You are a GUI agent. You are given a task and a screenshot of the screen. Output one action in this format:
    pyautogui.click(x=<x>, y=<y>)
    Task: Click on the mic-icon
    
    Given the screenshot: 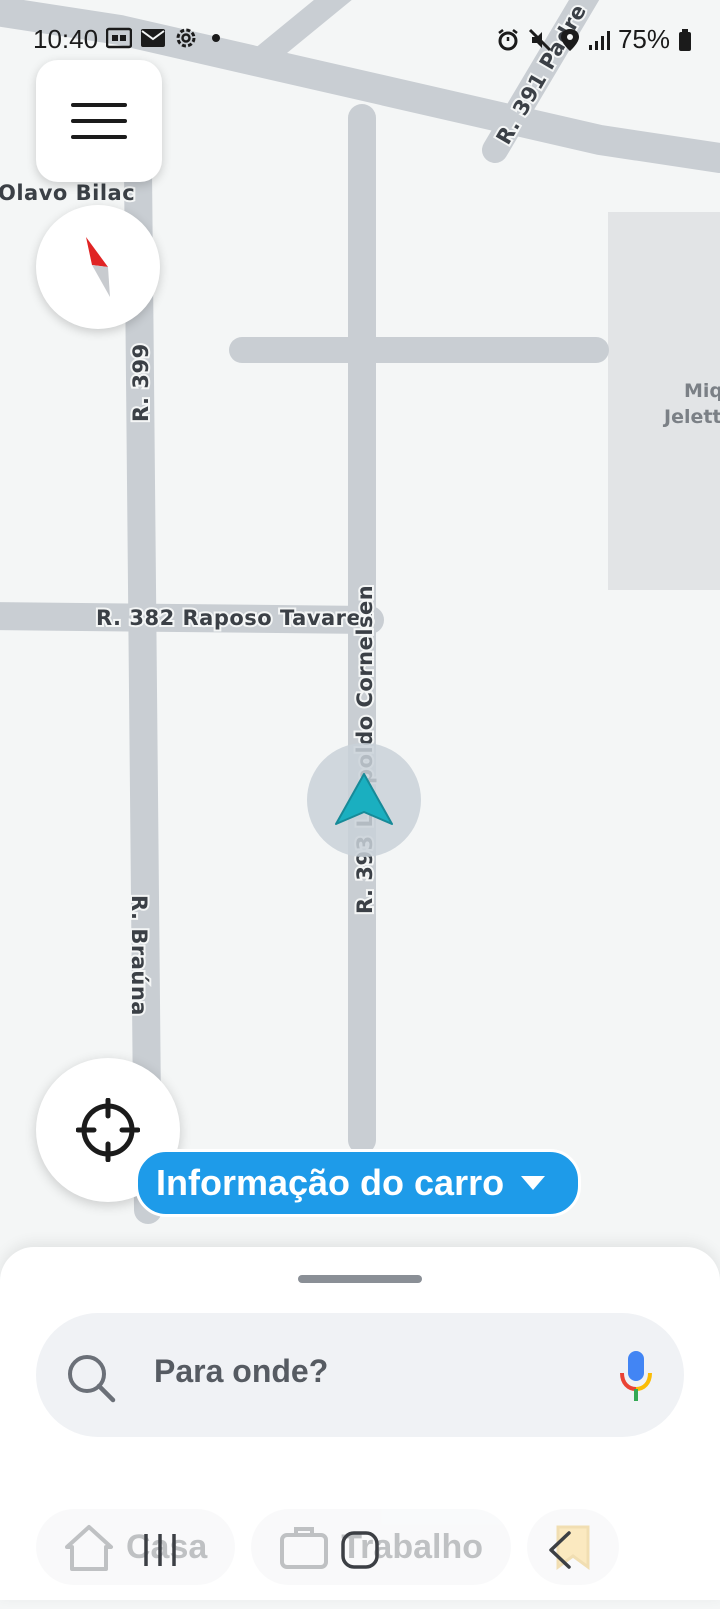 What is the action you would take?
    pyautogui.click(x=636, y=1376)
    